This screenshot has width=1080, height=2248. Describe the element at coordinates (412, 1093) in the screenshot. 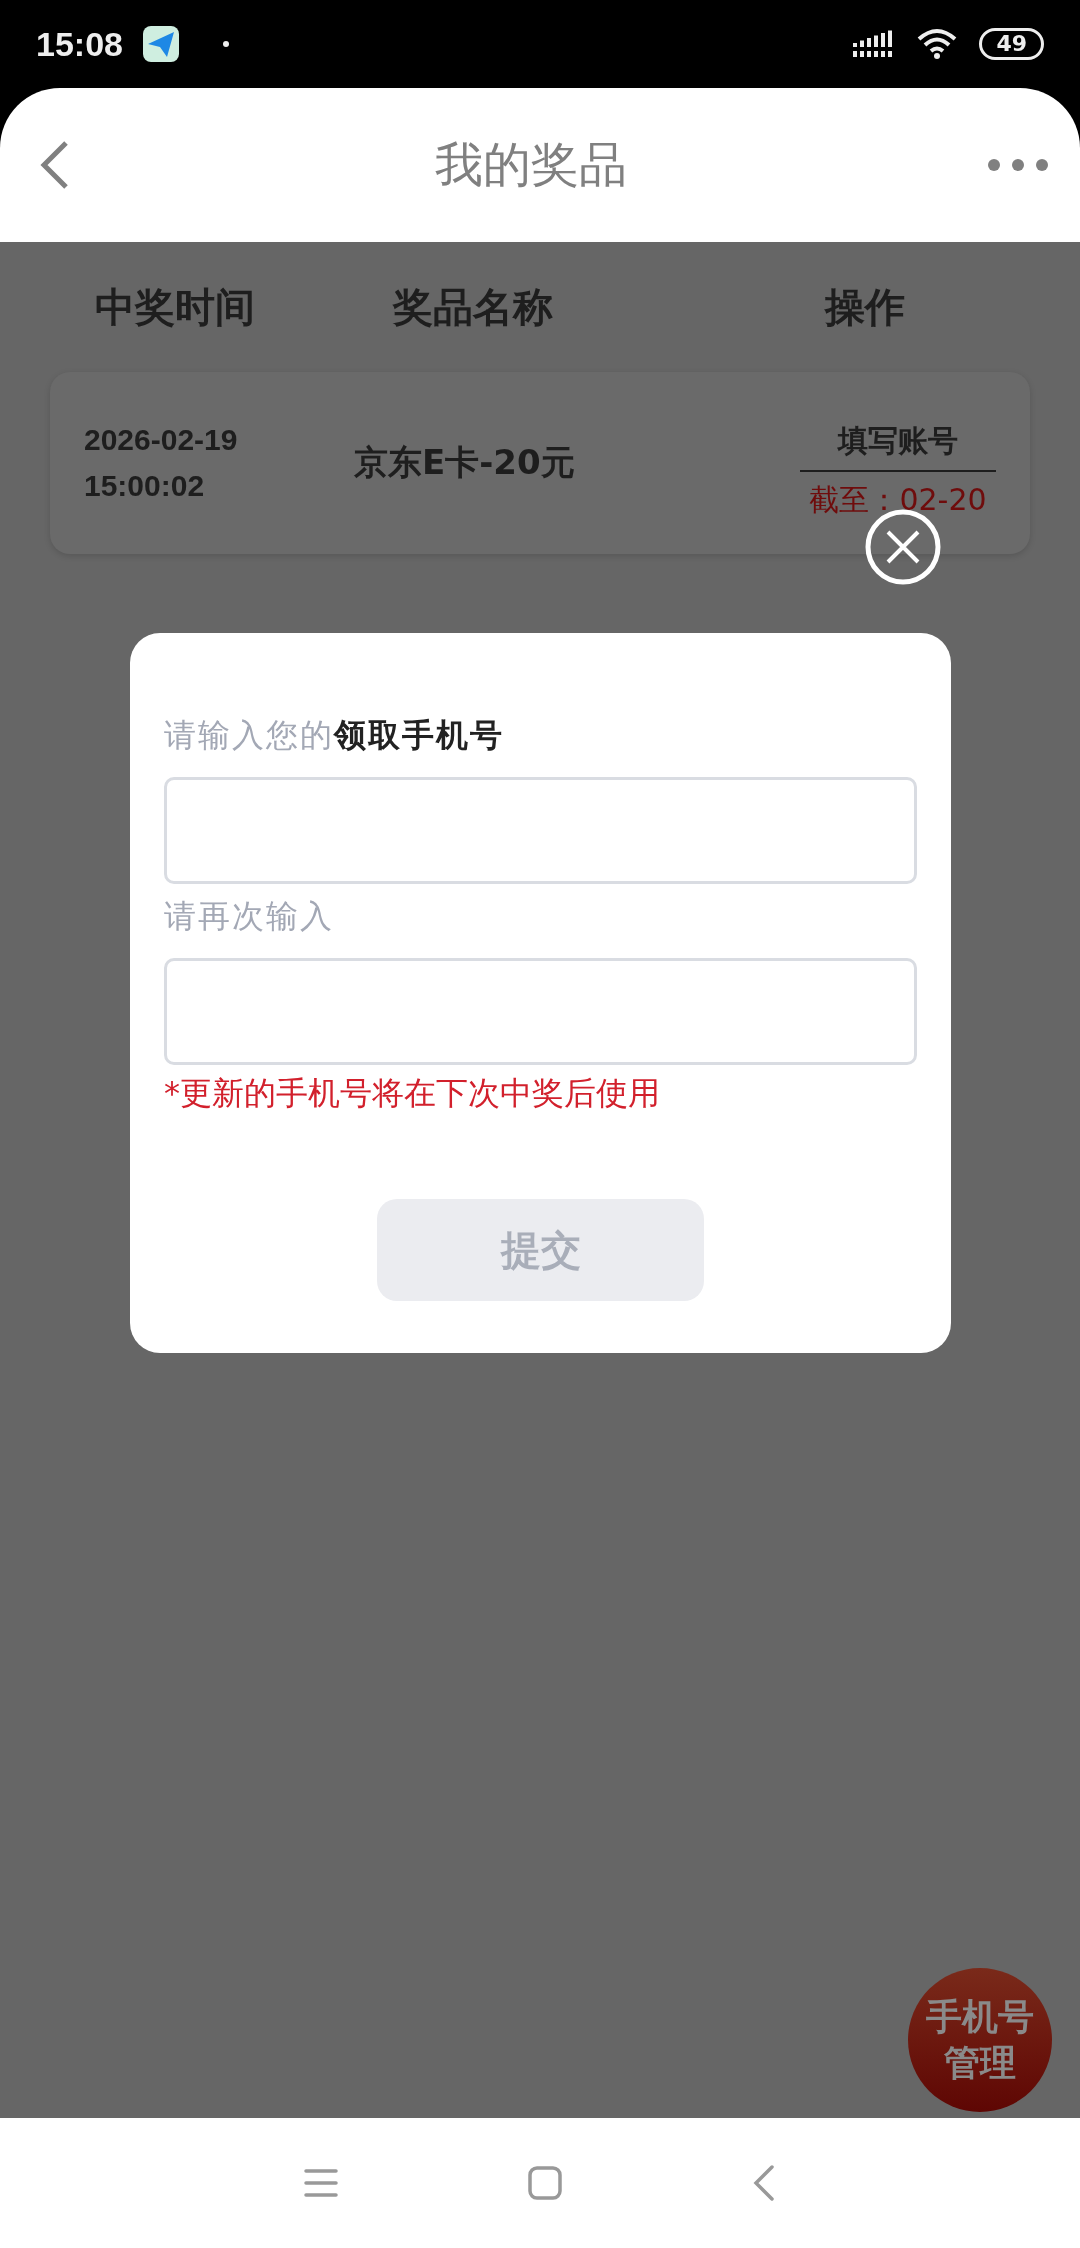

I see `note-text: *更新的手机号将在下次中奖后使用` at that location.